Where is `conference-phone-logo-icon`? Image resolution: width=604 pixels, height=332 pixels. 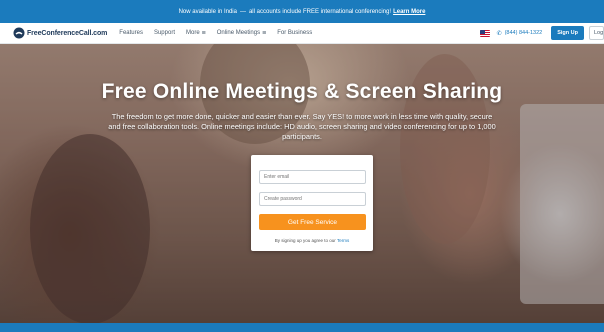
conference-phone-logo-icon is located at coordinates (19, 33).